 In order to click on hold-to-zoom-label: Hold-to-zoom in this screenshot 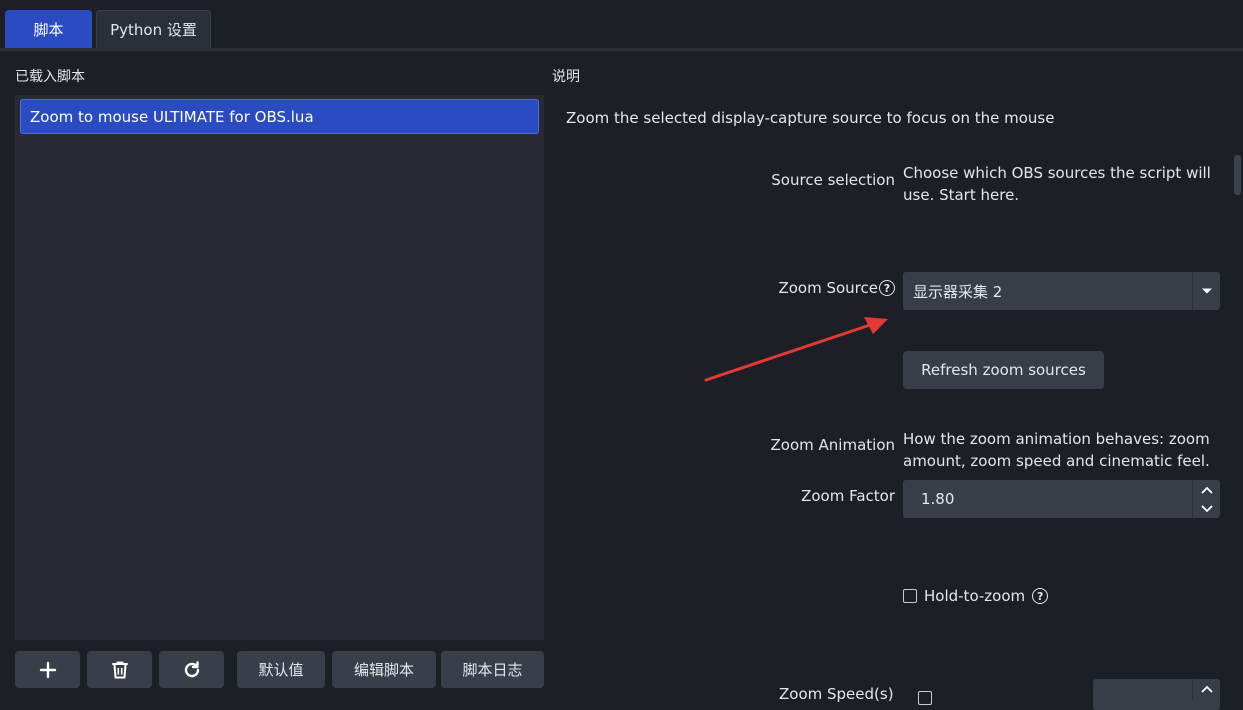, I will do `click(974, 596)`.